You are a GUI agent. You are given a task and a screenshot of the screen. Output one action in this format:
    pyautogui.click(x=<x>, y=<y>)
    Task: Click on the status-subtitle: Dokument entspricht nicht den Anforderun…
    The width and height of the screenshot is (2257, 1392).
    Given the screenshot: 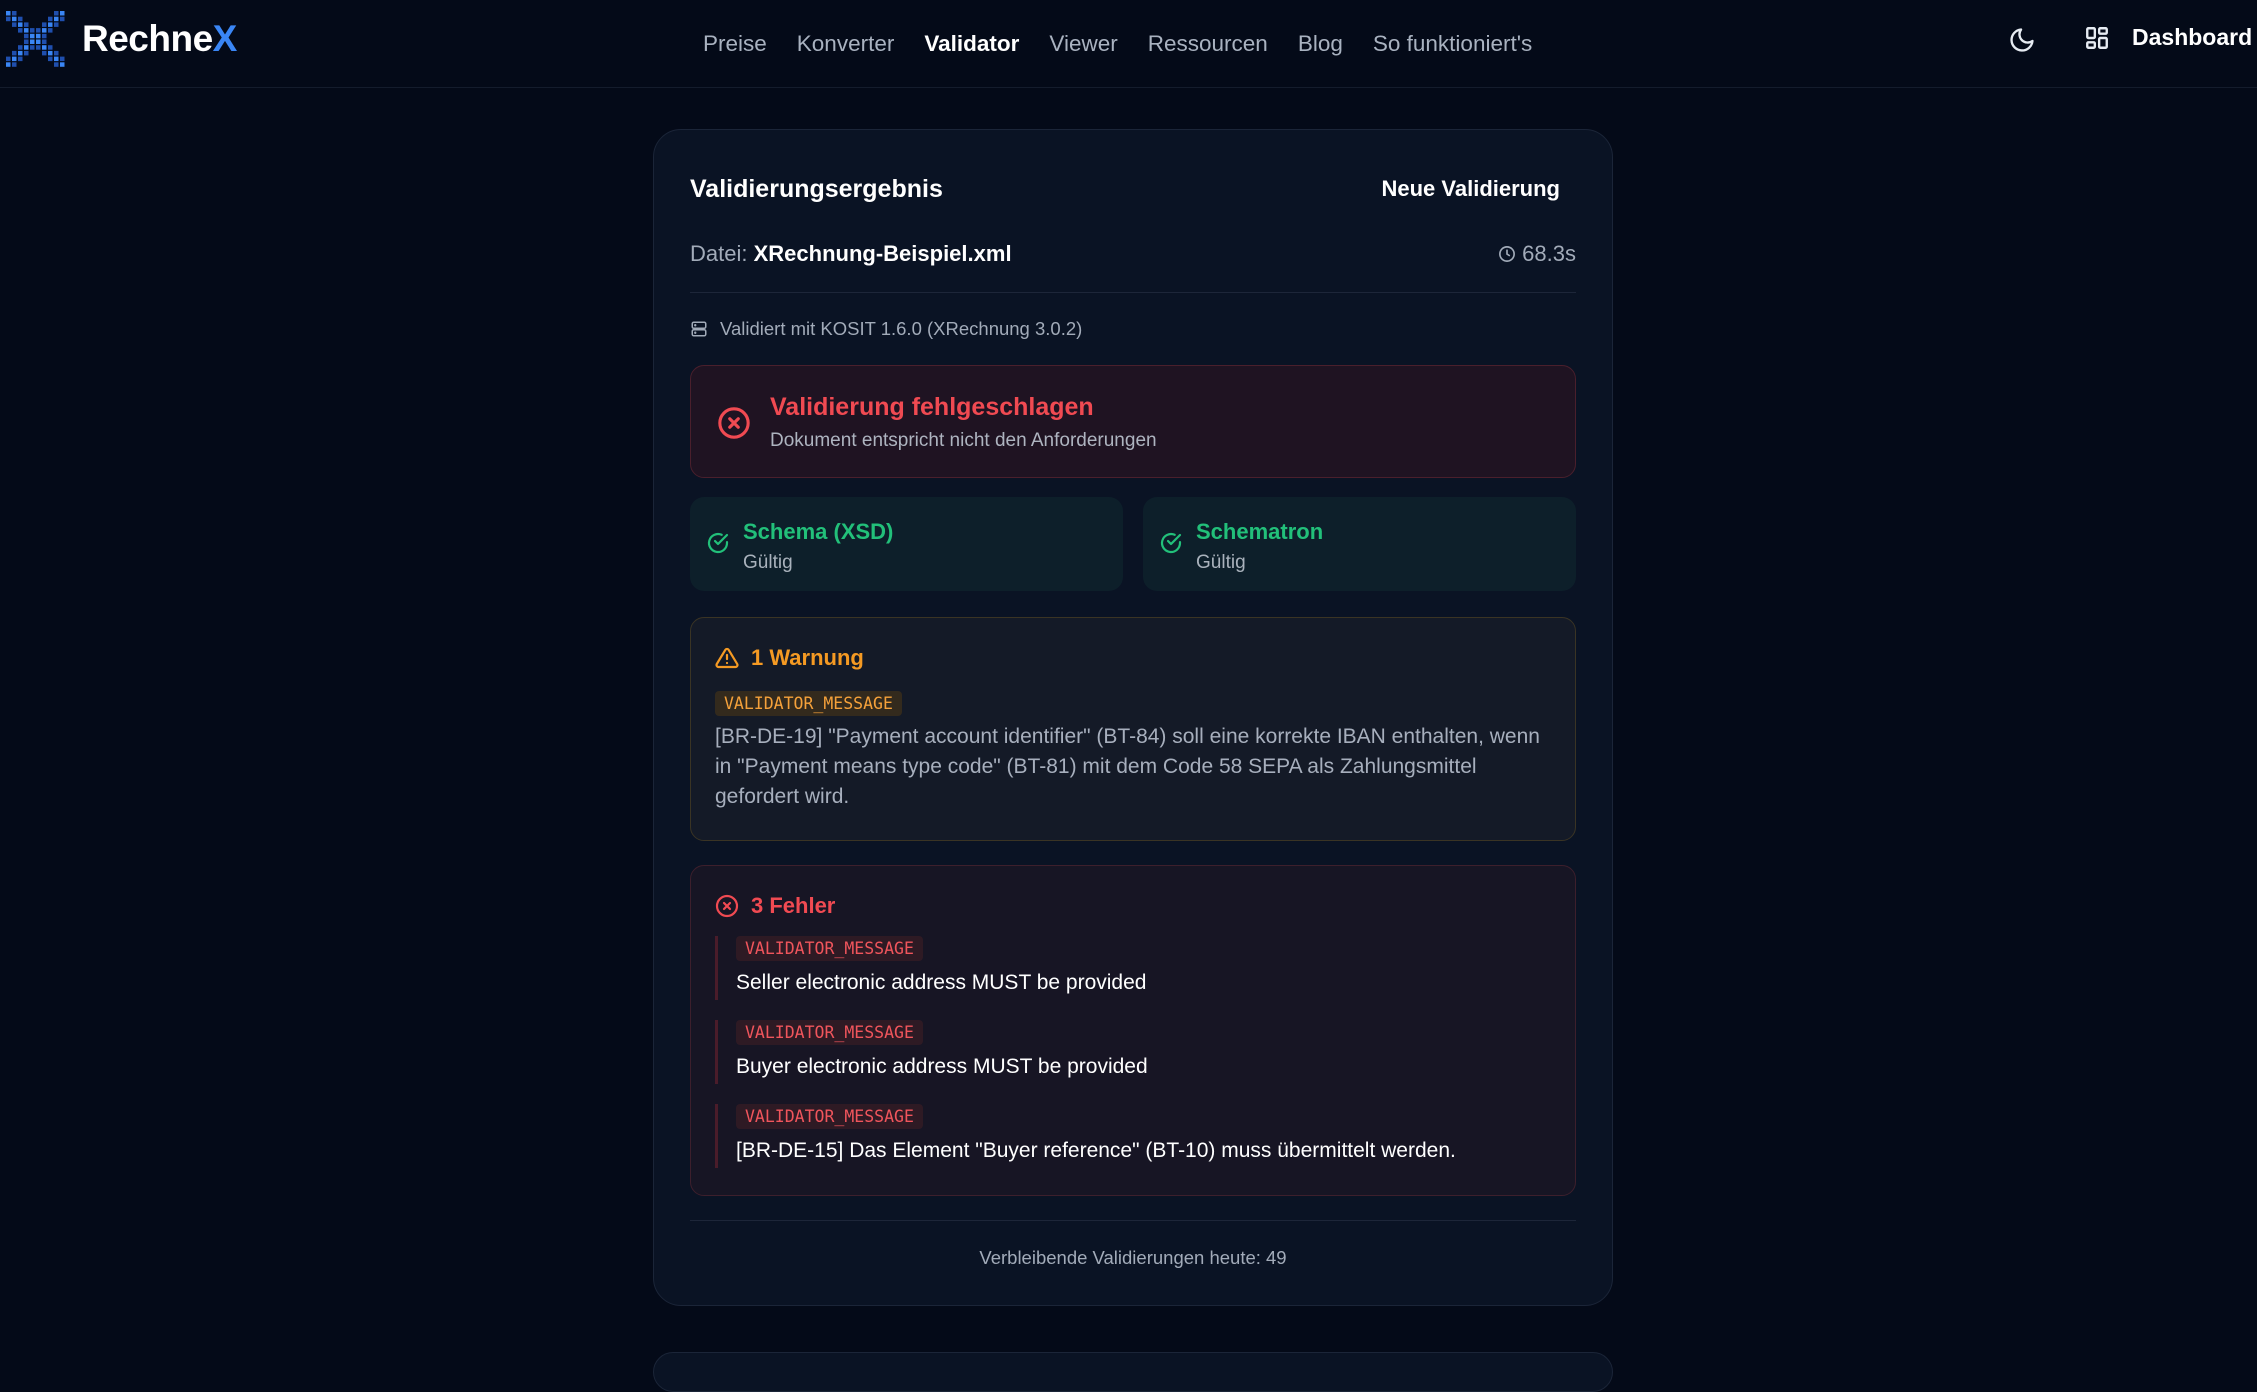 What is the action you would take?
    pyautogui.click(x=963, y=440)
    